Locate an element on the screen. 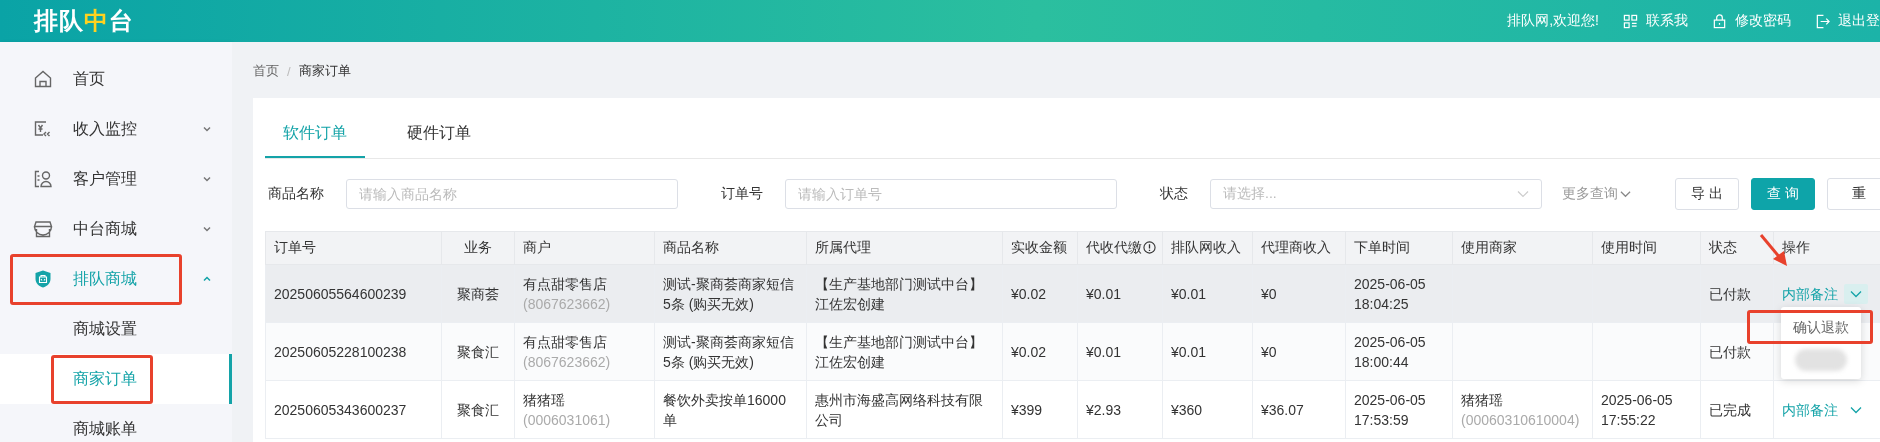 This screenshot has width=1880, height=442. column-header: 排队网收入 is located at coordinates (1207, 248).